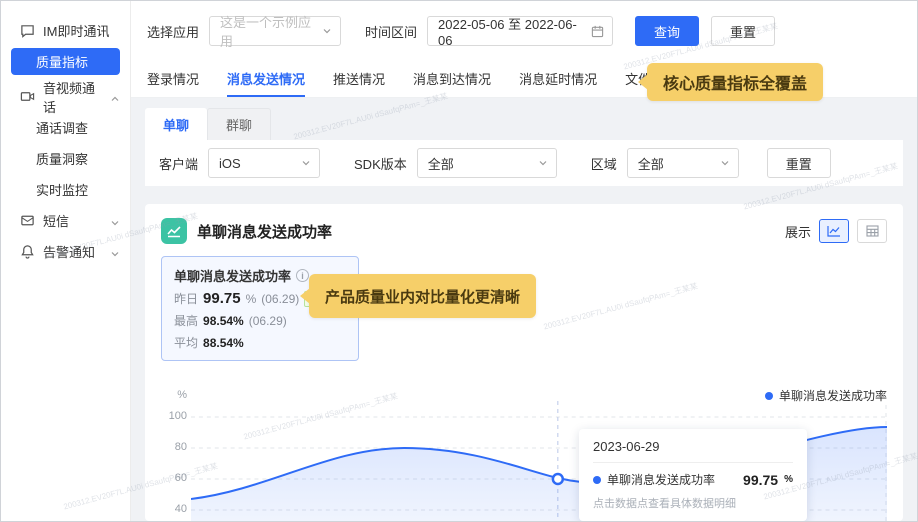 Image resolution: width=918 pixels, height=522 pixels. I want to click on tooltip-note: 点击数据点查看具体数据明细, so click(664, 504).